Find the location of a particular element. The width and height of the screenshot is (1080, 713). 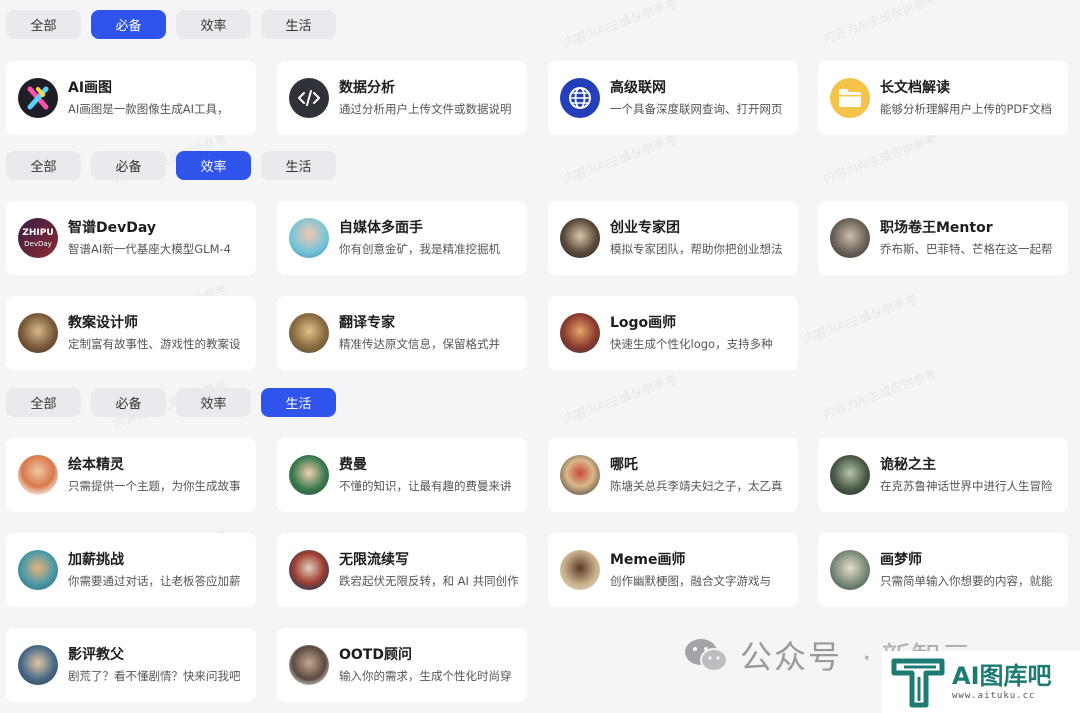

card-desc: 一个具备深度联网查询、打开网页 is located at coordinates (696, 109).